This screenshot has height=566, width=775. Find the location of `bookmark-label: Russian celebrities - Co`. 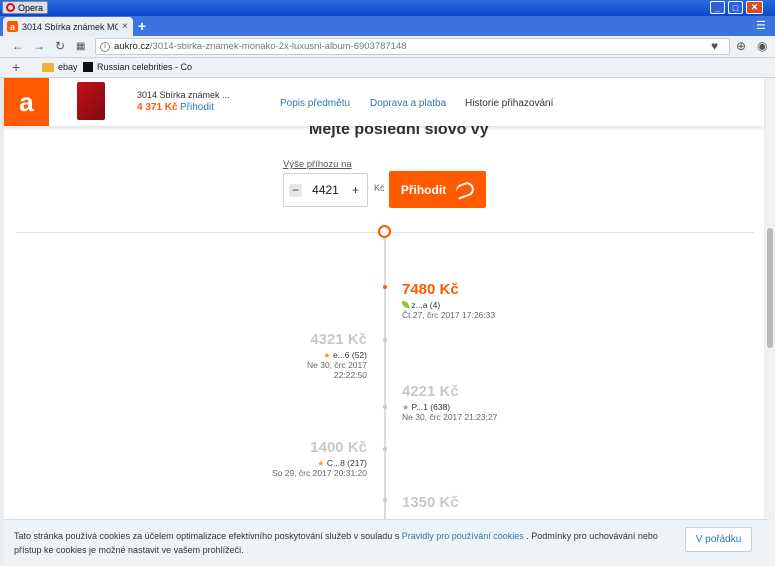

bookmark-label: Russian celebrities - Co is located at coordinates (145, 67).